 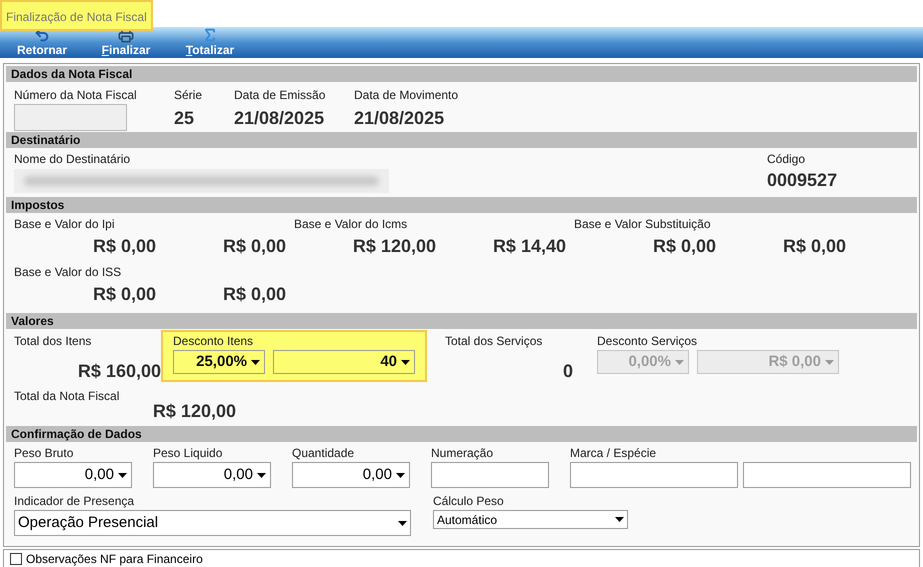 What do you see at coordinates (76, 15) in the screenshot?
I see `window-title: Finalização de Nota Fiscal` at bounding box center [76, 15].